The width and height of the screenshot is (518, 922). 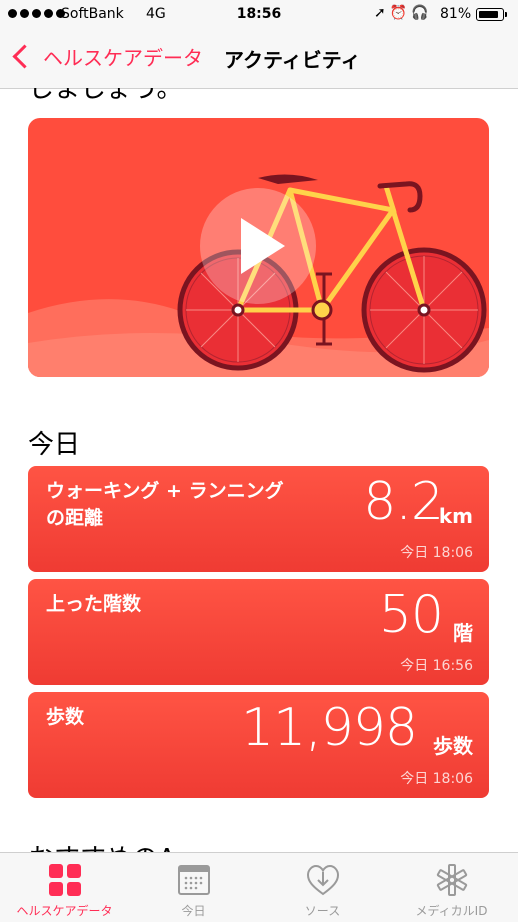 I want to click on steps-card: 歩数 11,998 歩数 今日 18:06, so click(x=258, y=745).